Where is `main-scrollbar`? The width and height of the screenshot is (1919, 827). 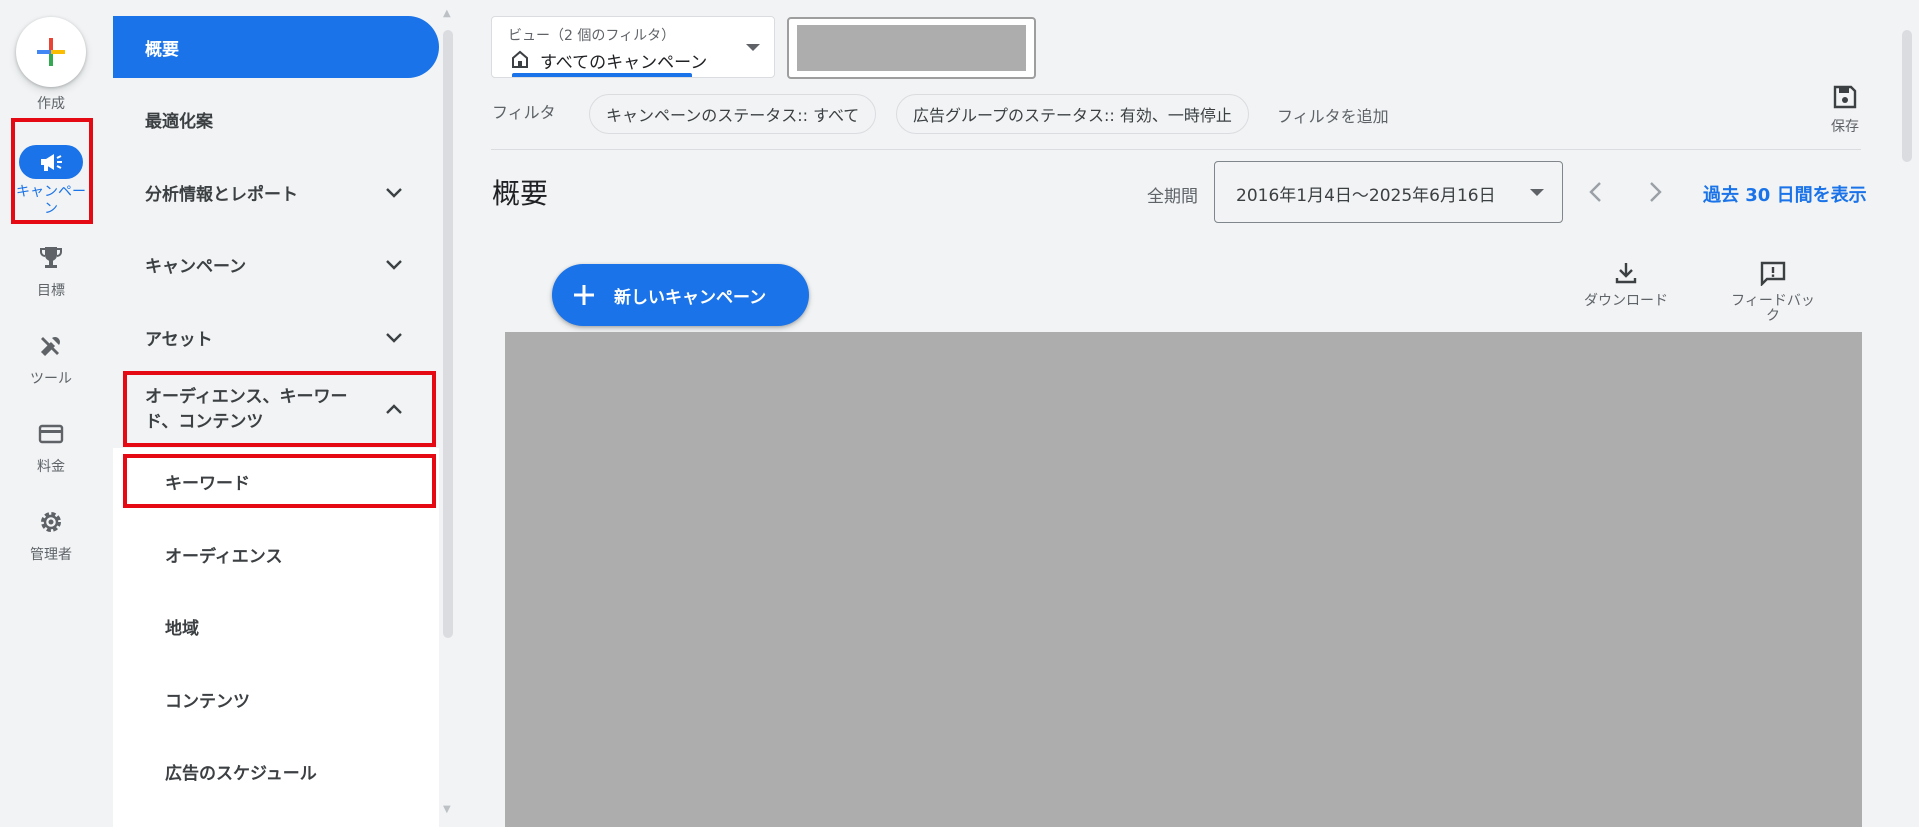
main-scrollbar is located at coordinates (1907, 96).